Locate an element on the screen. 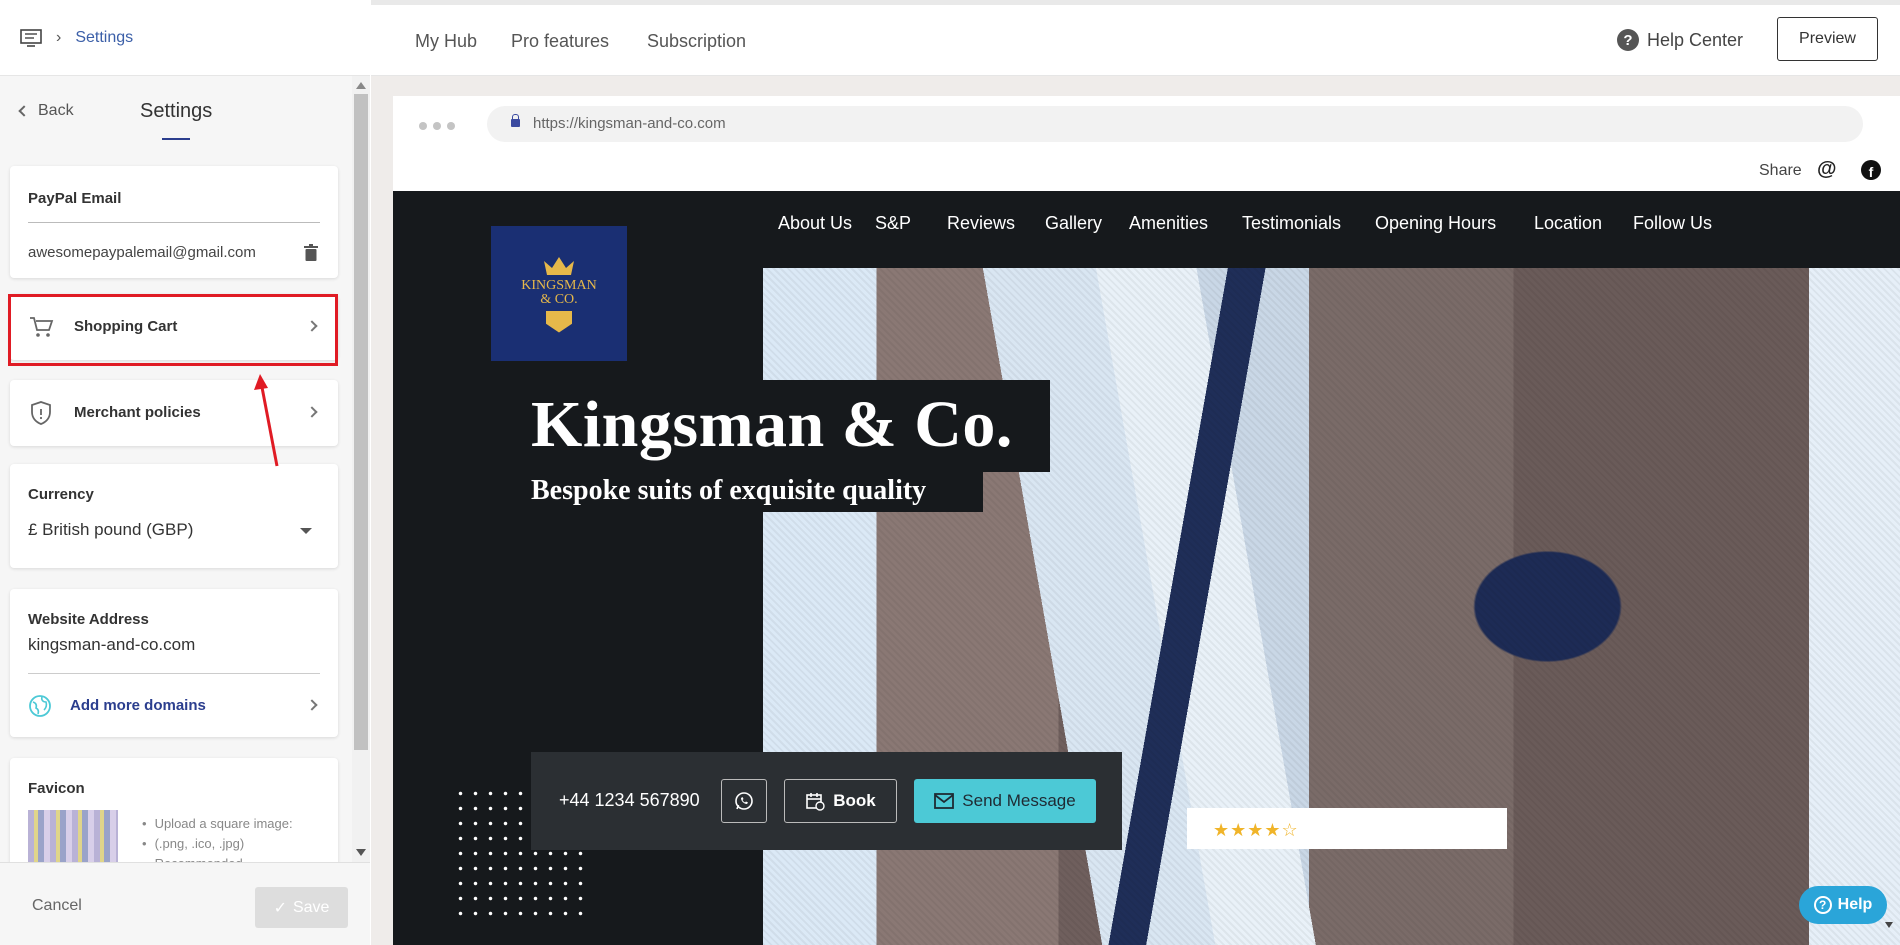 This screenshot has width=1900, height=945. panel-title: Settings is located at coordinates (176, 111).